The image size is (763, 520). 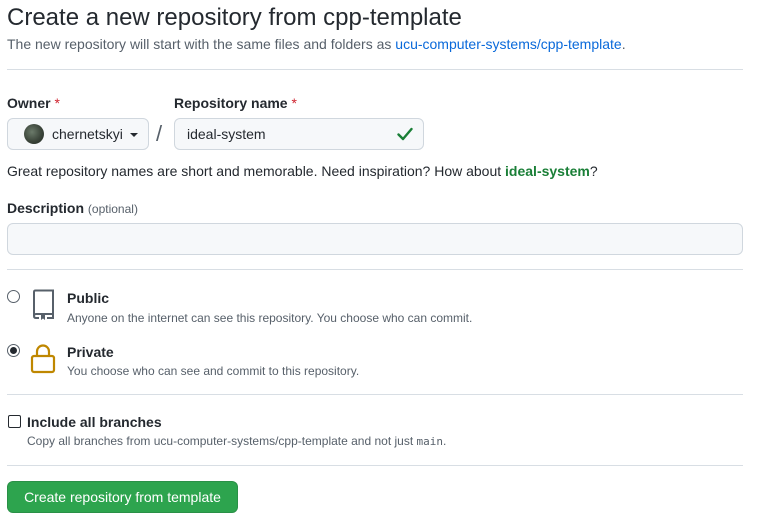 What do you see at coordinates (430, 441) in the screenshot?
I see `branch-code: main` at bounding box center [430, 441].